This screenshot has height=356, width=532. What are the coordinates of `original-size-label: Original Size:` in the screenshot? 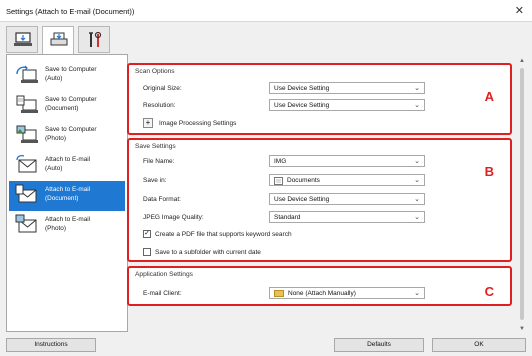 It's located at (162, 88).